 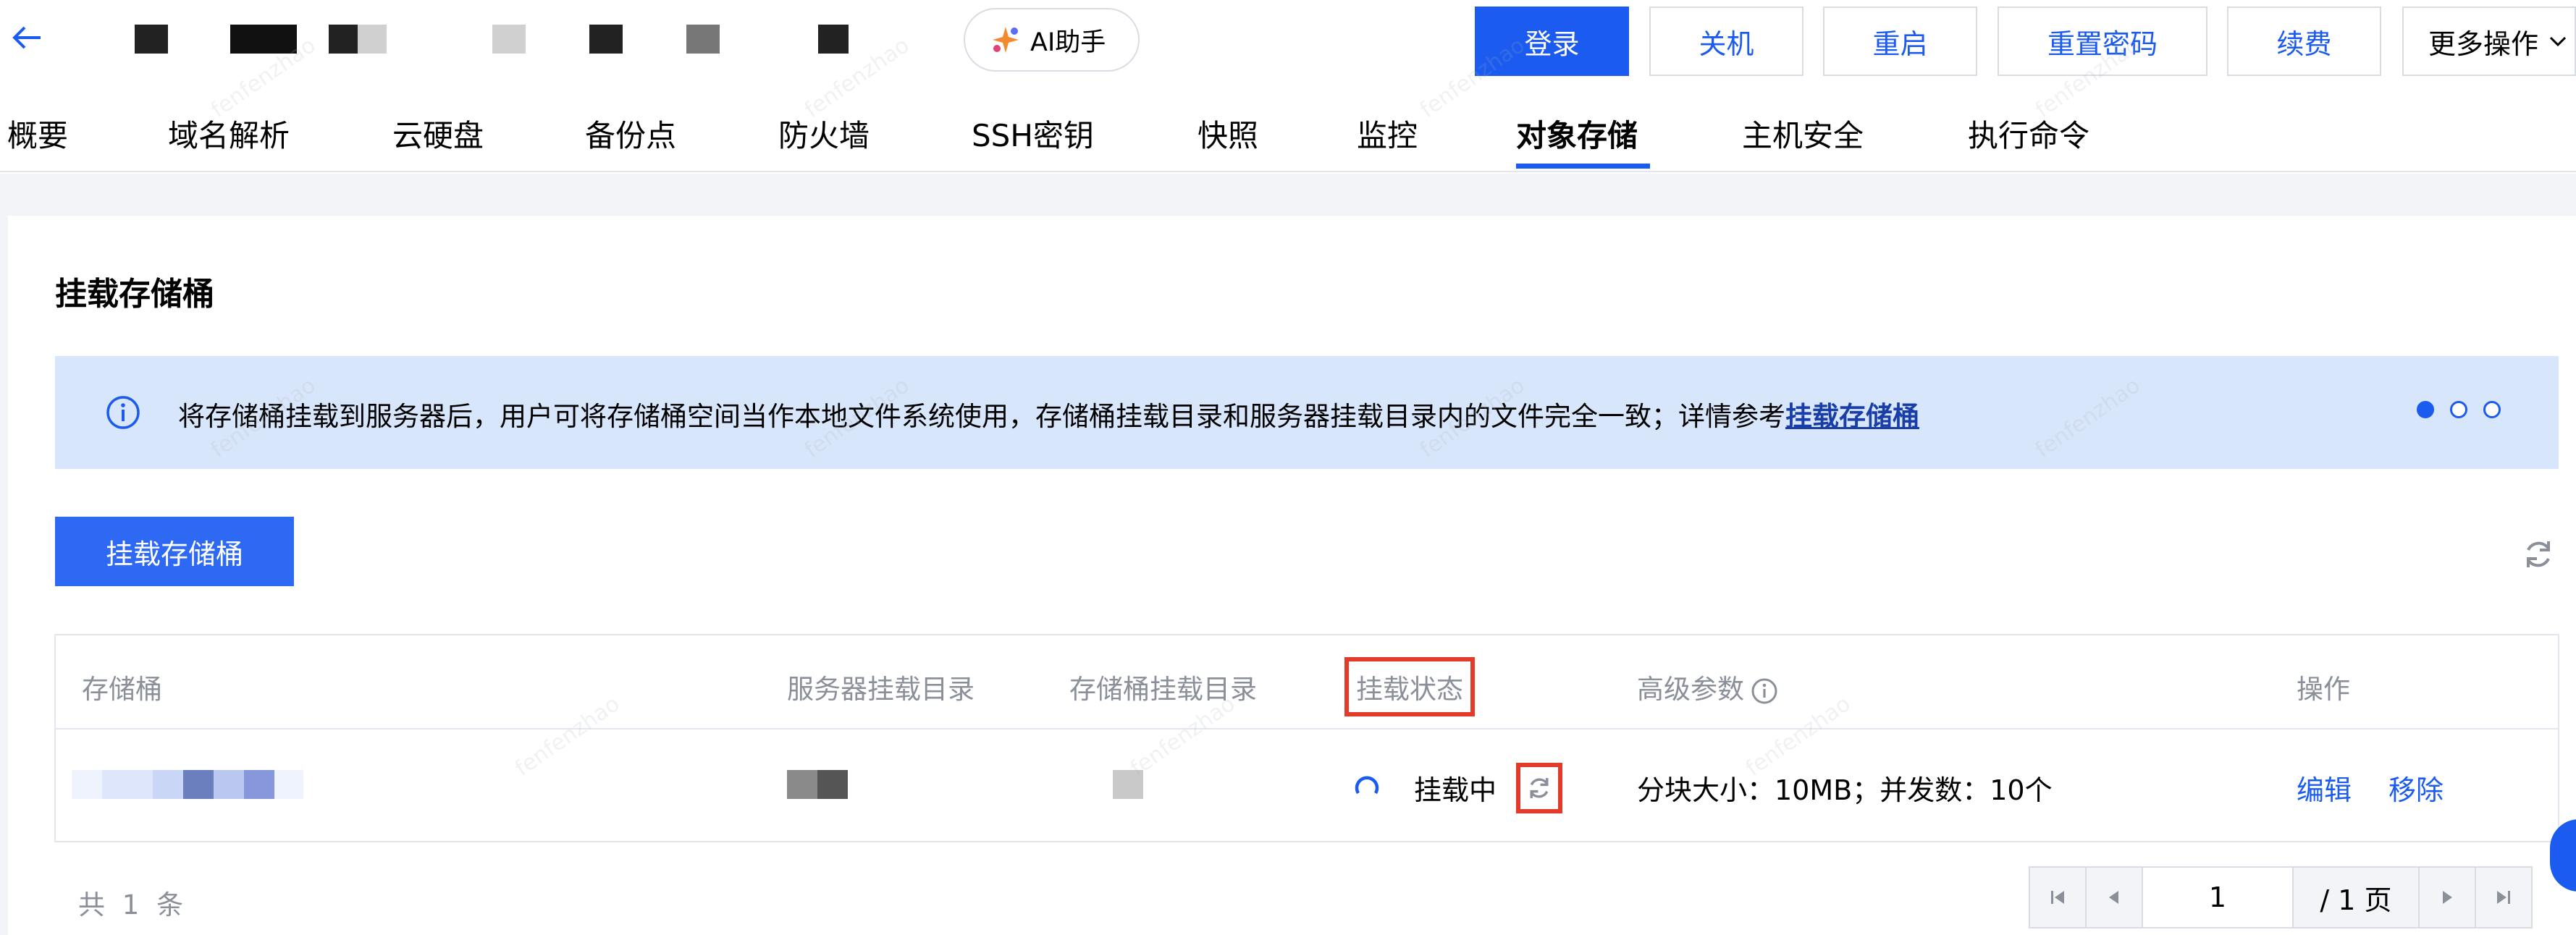 I want to click on header-bucket: 存储桶, so click(x=122, y=689).